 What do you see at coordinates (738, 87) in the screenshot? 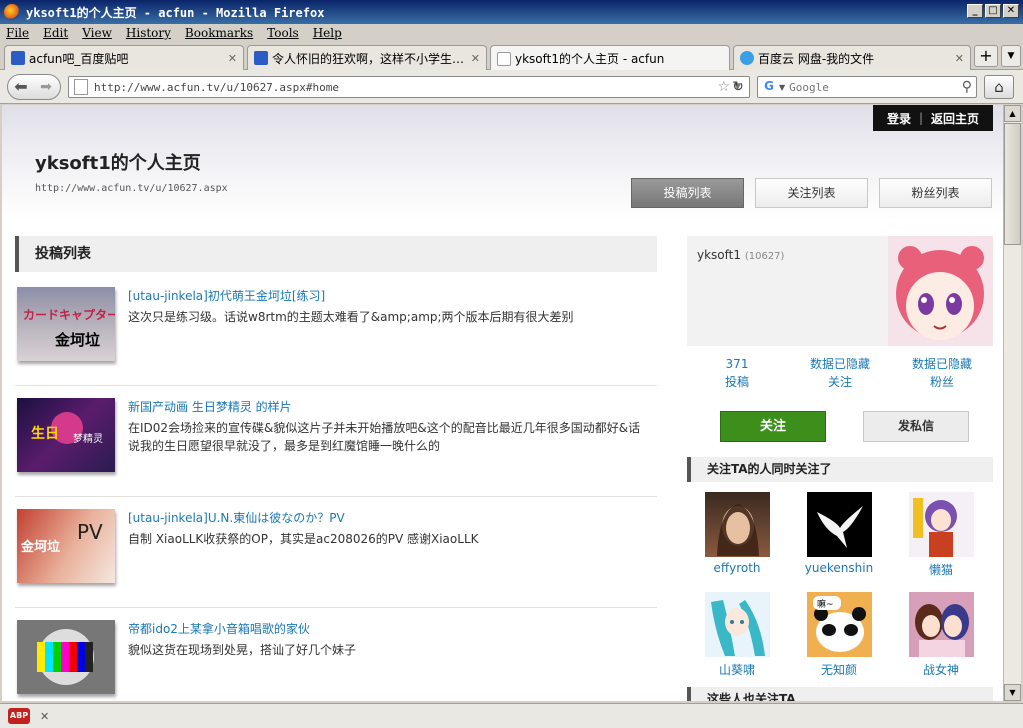
I see `reload-button: ↻` at bounding box center [738, 87].